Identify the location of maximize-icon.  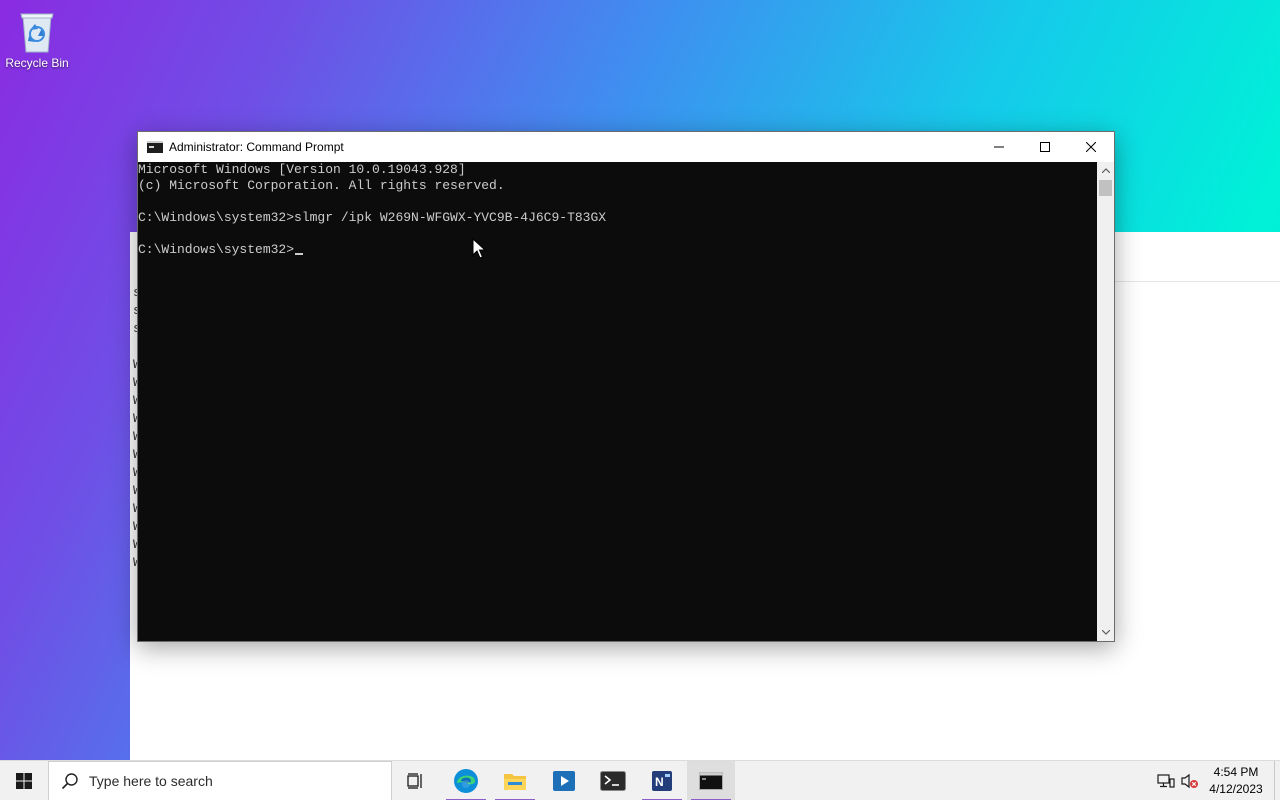
(1045, 147).